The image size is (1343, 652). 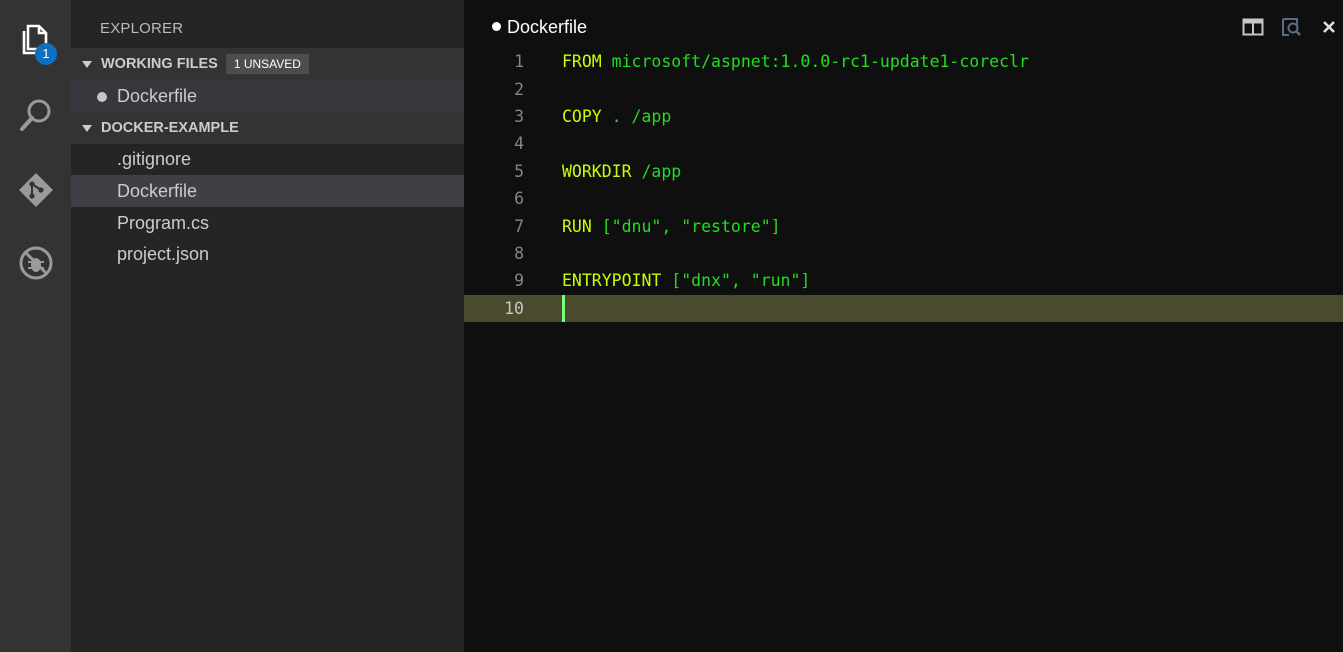 What do you see at coordinates (163, 222) in the screenshot?
I see `file-label: Program.cs` at bounding box center [163, 222].